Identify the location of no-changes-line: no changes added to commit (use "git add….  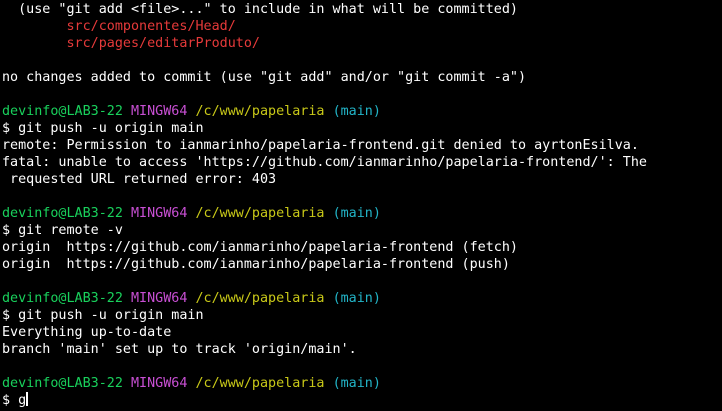
(264, 77).